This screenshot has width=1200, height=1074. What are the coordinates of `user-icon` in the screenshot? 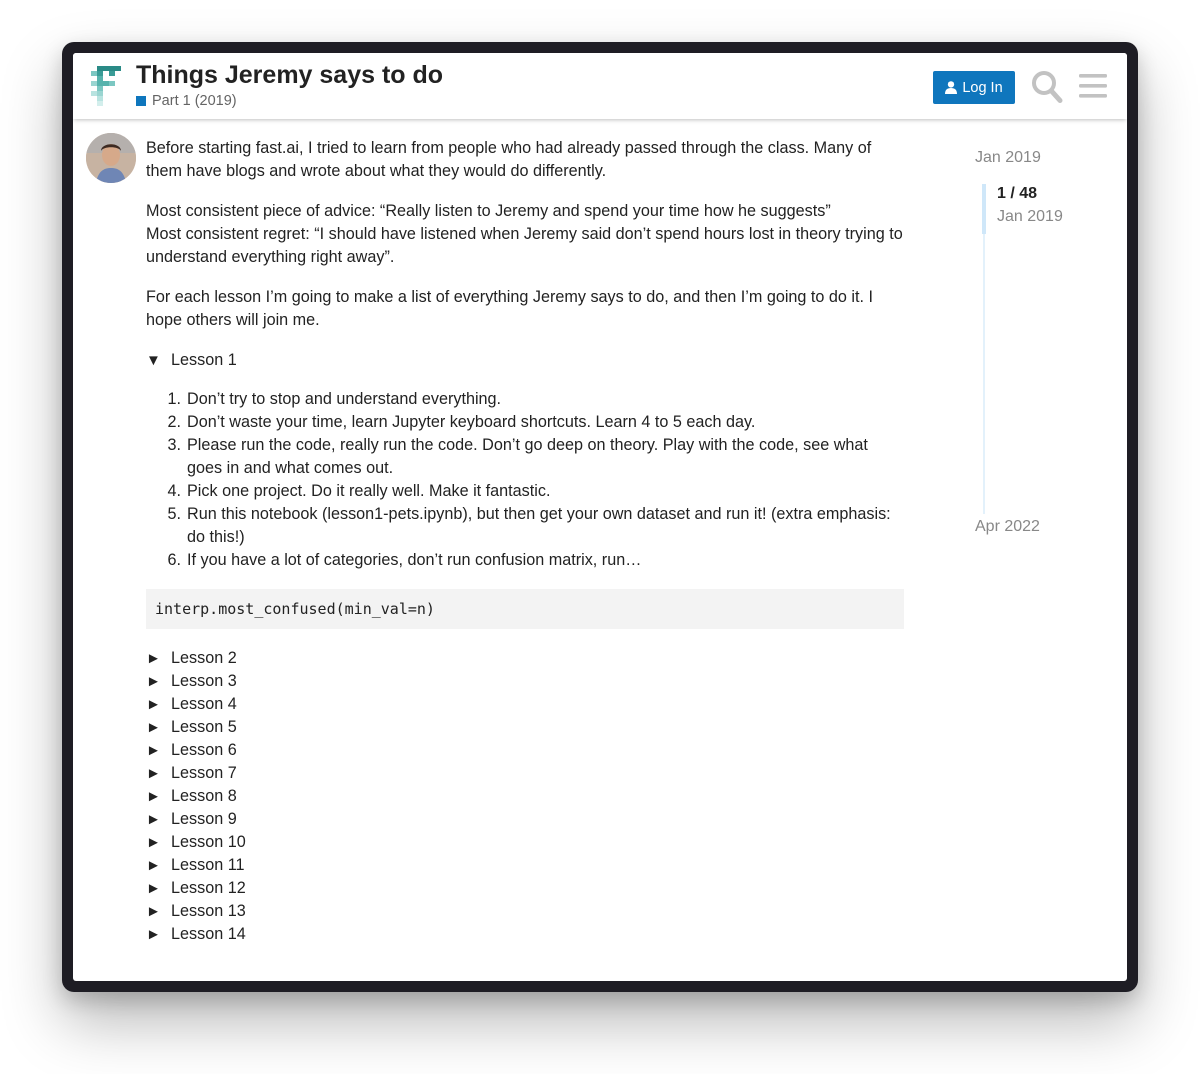 It's located at (951, 87).